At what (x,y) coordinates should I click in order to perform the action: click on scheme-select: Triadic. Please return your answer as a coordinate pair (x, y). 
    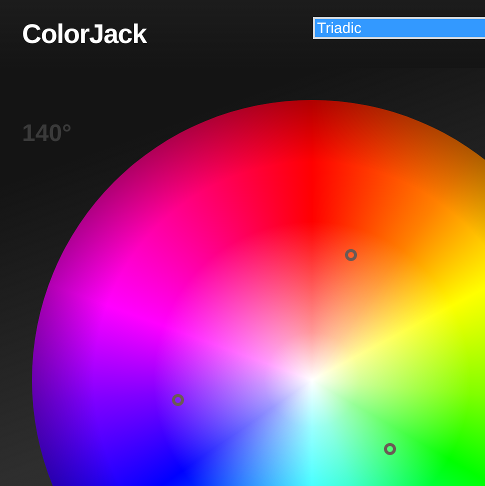
    Looking at the image, I should click on (399, 28).